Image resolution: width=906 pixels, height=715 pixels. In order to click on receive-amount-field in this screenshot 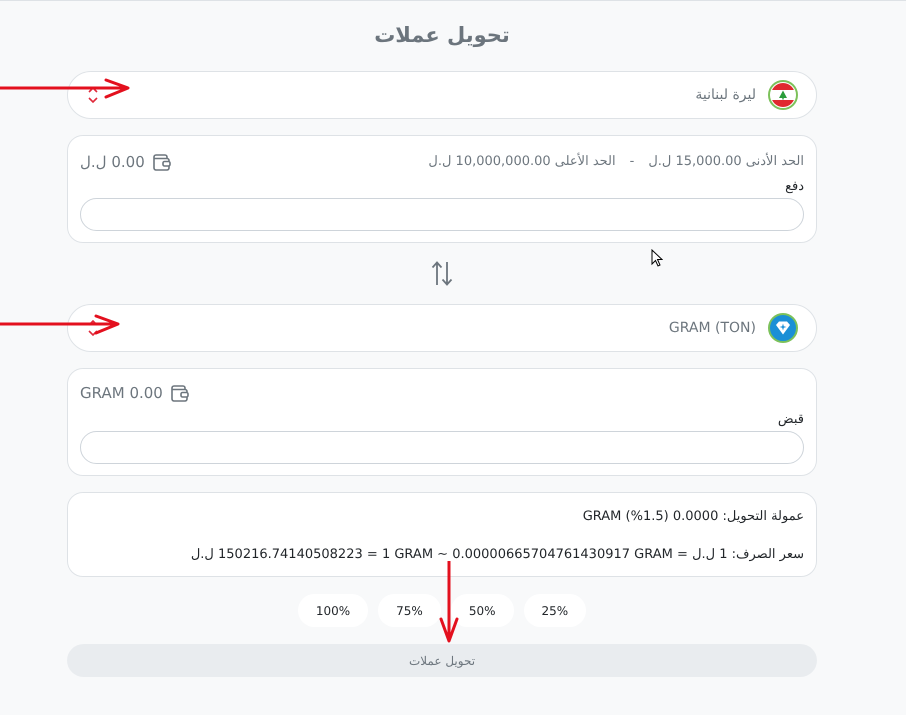, I will do `click(442, 447)`.